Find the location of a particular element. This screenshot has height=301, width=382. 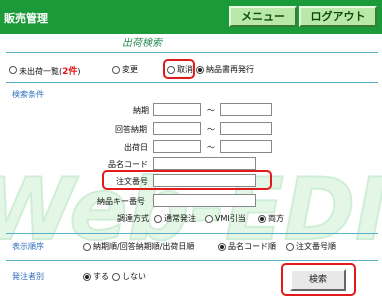

sort-by-date-label: 納期順/回答納期順/出荷日順 is located at coordinates (144, 246).